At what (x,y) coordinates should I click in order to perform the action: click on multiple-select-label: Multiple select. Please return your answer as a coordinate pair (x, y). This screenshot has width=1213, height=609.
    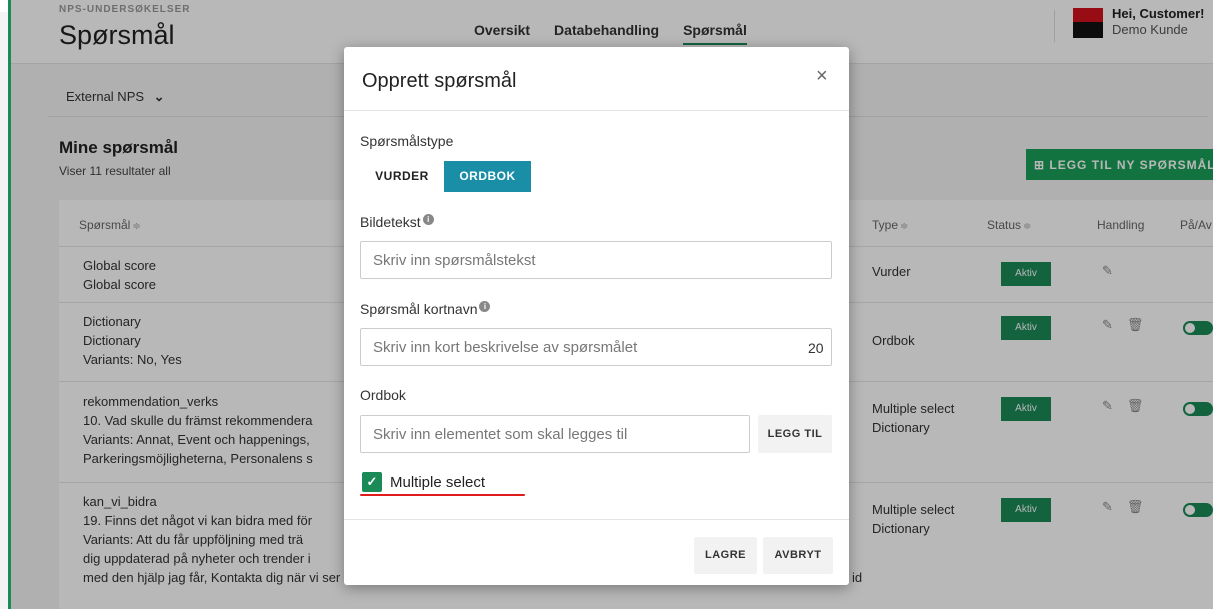
    Looking at the image, I should click on (437, 482).